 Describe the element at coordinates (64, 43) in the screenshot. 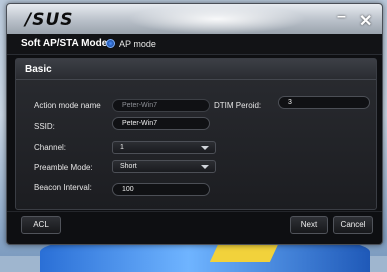

I see `mode-title: Soft AP/STA Mode` at that location.